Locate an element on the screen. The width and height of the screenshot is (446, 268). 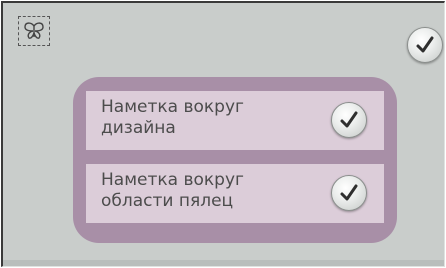
option-label: Наметка вокруг области пялец is located at coordinates (172, 191).